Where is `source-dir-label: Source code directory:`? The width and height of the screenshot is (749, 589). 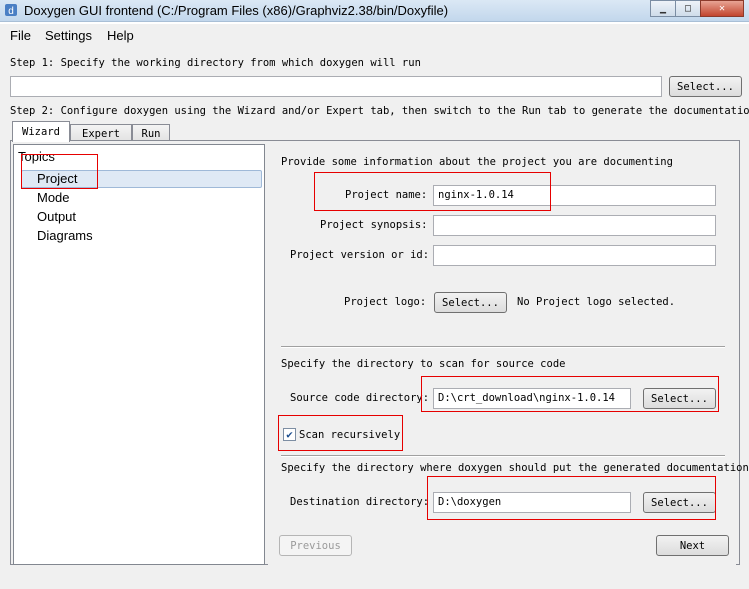
source-dir-label: Source code directory: is located at coordinates (360, 398).